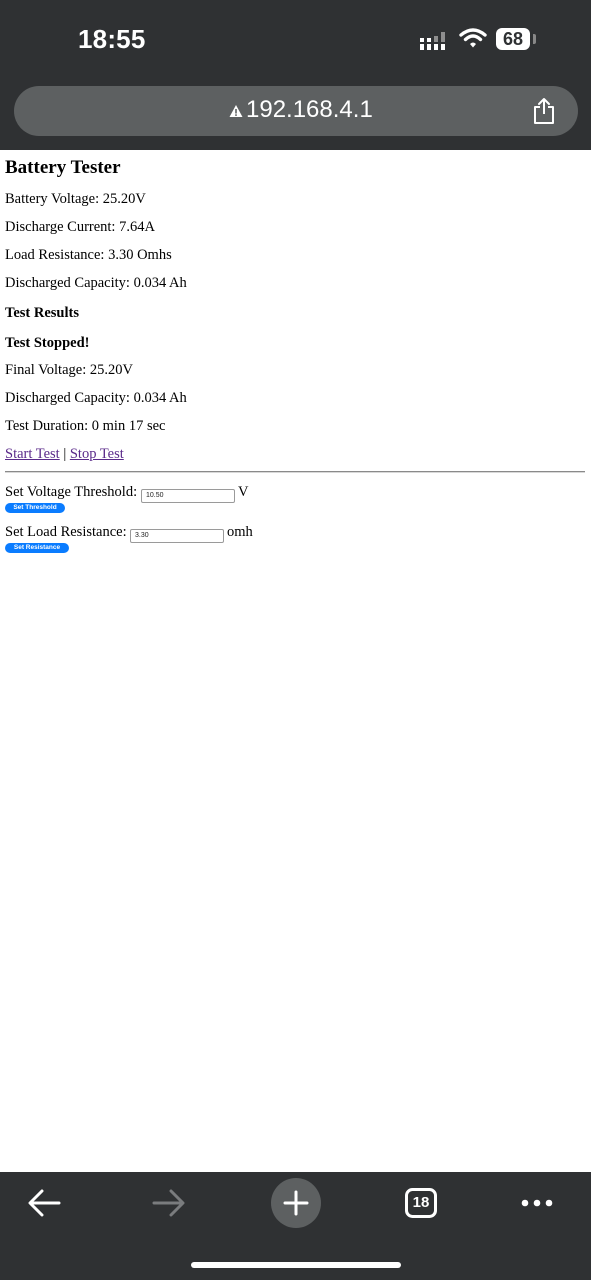 The height and width of the screenshot is (1280, 591). Describe the element at coordinates (309, 110) in the screenshot. I see `url-text: 192.168.4.1` at that location.